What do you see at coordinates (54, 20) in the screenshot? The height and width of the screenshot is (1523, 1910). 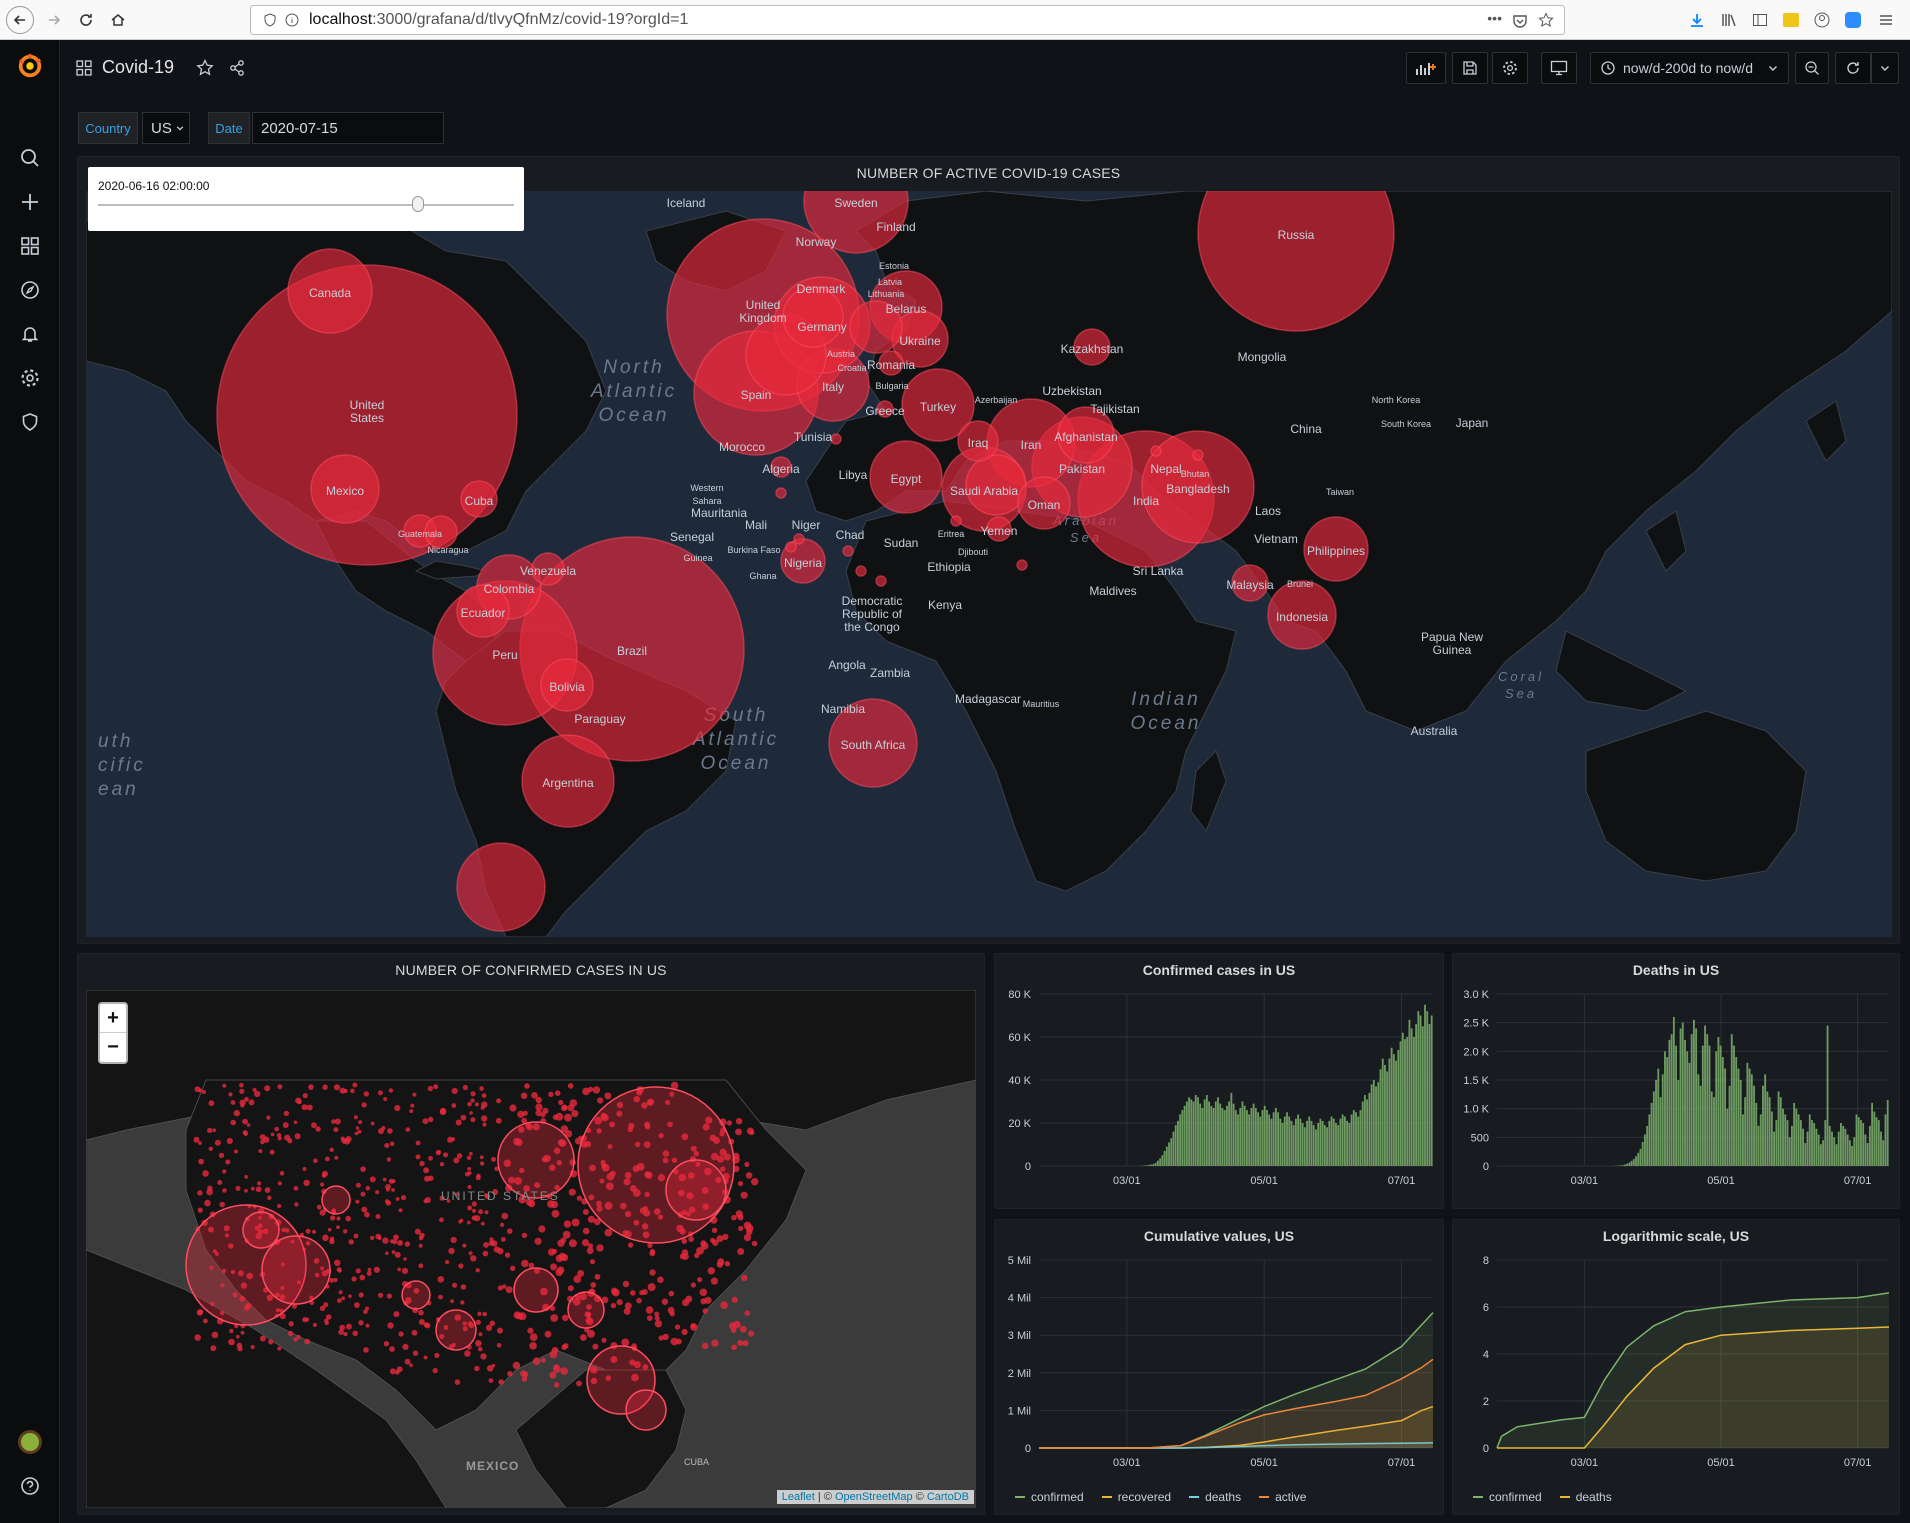 I see `forward-icon` at bounding box center [54, 20].